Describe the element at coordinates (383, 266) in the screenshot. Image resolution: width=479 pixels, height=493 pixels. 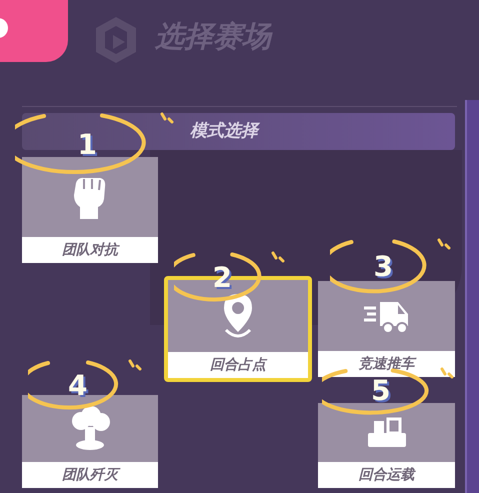
I see `annotation-number: 3` at that location.